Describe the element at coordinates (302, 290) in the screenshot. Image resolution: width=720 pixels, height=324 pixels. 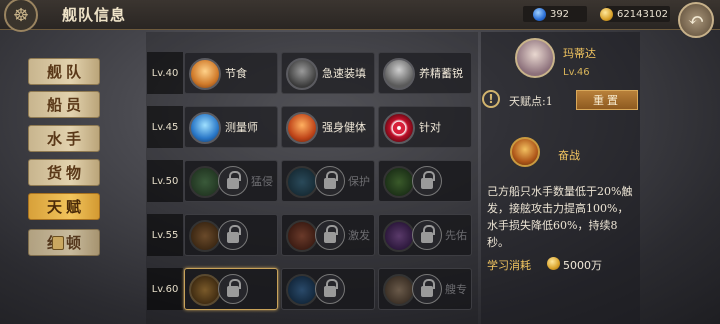
I see `eye-icon` at that location.